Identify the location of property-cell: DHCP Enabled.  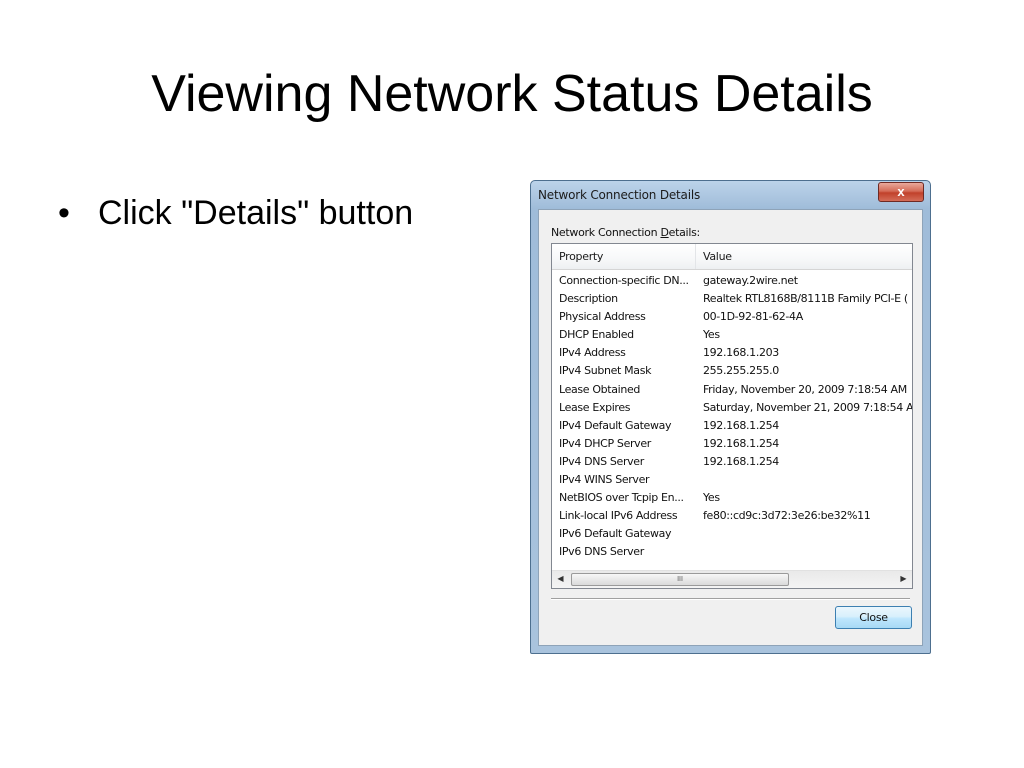
(596, 335).